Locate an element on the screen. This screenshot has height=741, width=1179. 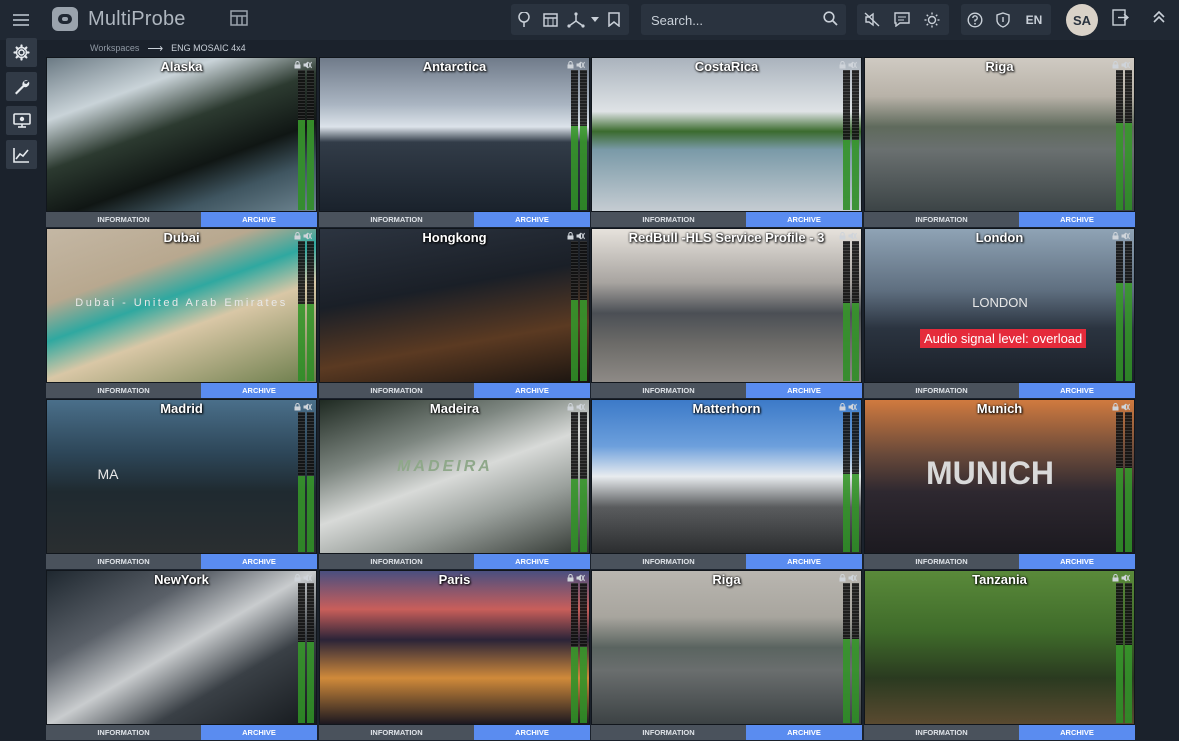
collapse-up-icon is located at coordinates (1159, 19).